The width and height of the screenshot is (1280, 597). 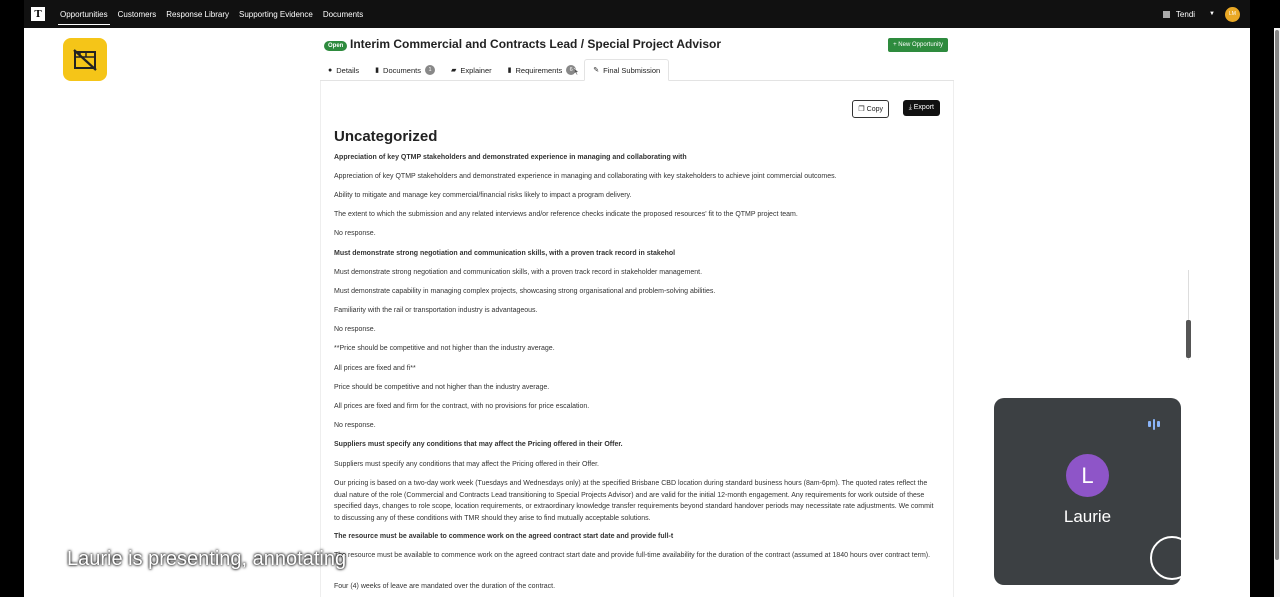 I want to click on book-icon: ▰, so click(x=453, y=70).